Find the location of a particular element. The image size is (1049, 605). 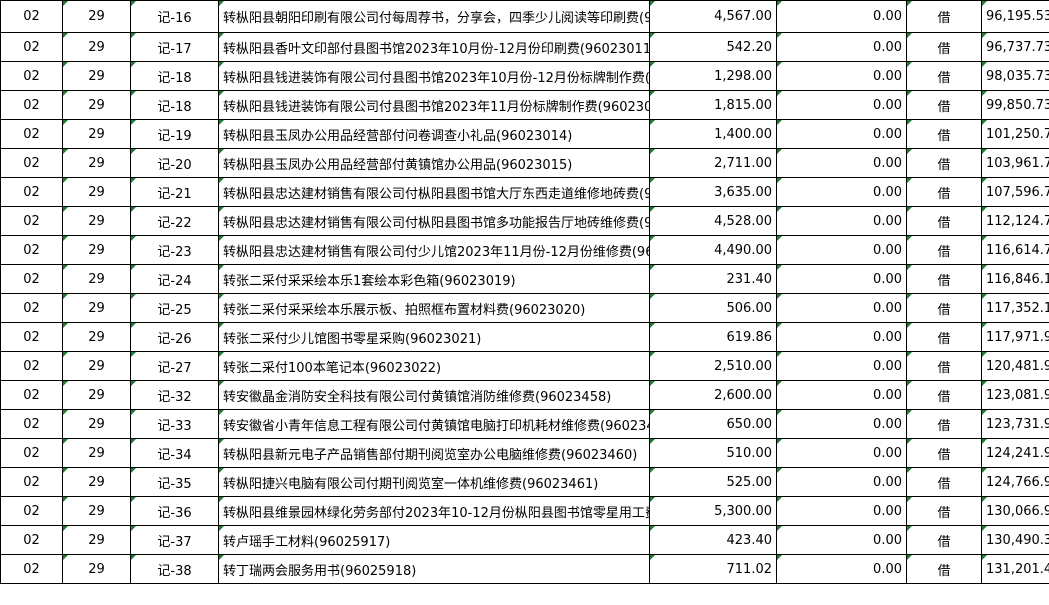

debit-cell: 510.00 is located at coordinates (713, 453).